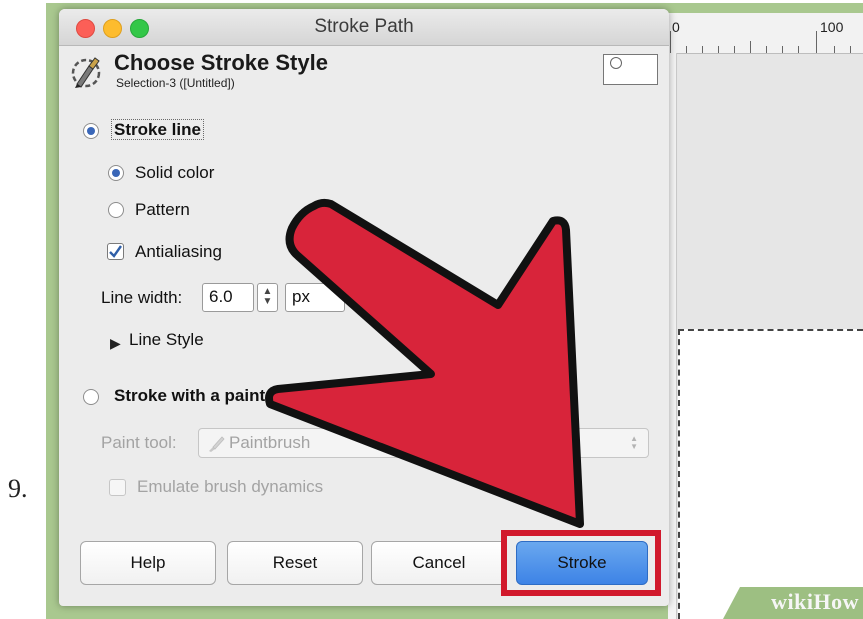 Image resolution: width=863 pixels, height=619 pixels. What do you see at coordinates (815, 601) in the screenshot?
I see `wikihow-watermark: wikiHow` at bounding box center [815, 601].